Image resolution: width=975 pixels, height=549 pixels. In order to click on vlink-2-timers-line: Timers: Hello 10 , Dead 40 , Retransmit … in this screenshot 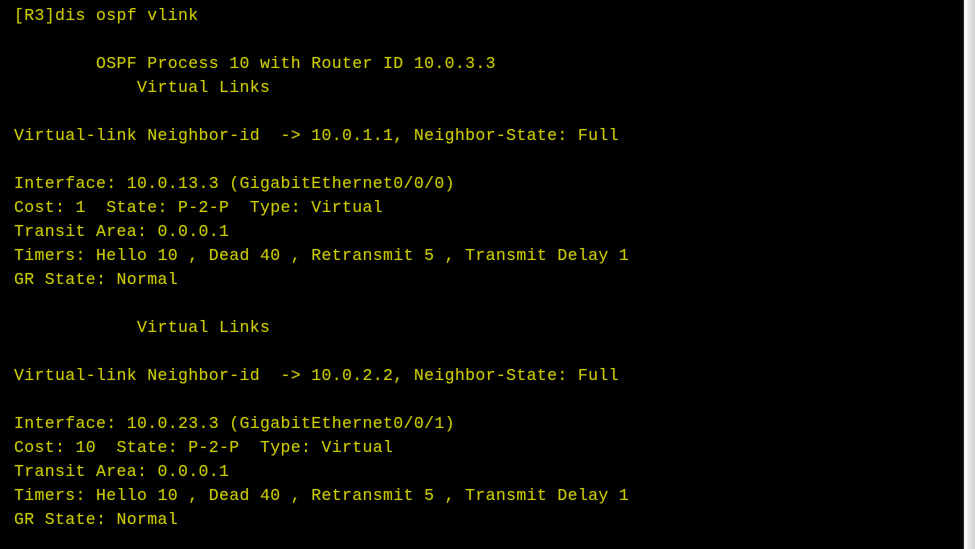, I will do `click(322, 495)`.